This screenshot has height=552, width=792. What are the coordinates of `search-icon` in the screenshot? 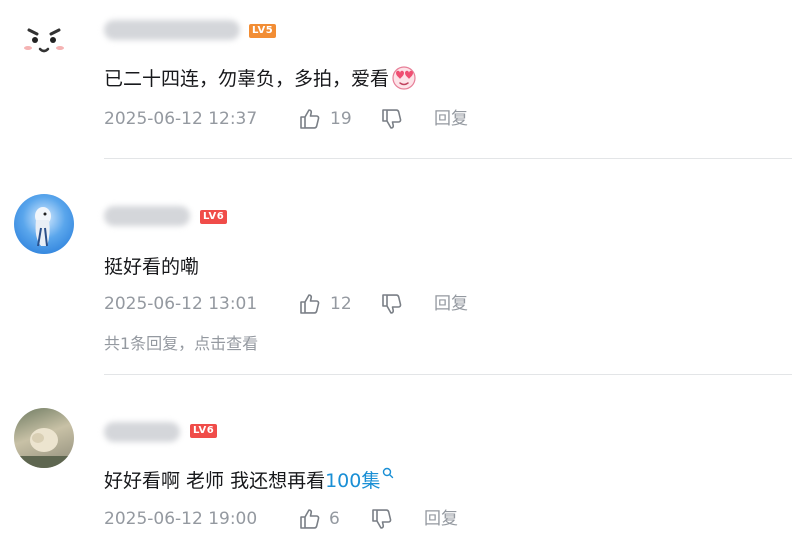 It's located at (388, 473).